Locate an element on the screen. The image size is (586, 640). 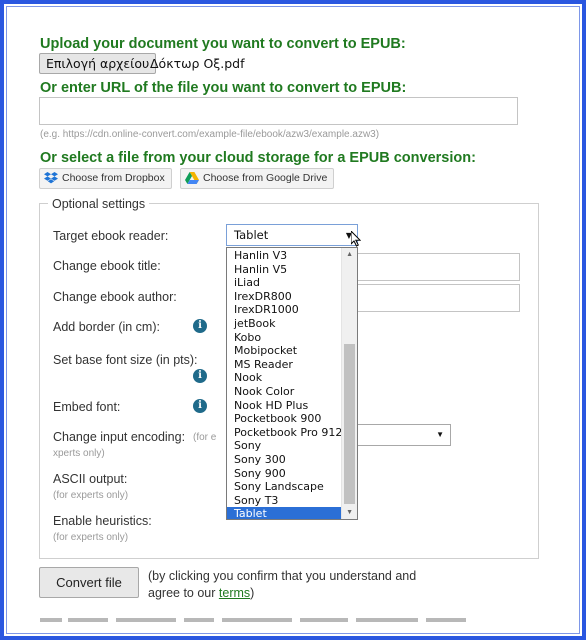
url-input is located at coordinates (278, 111).